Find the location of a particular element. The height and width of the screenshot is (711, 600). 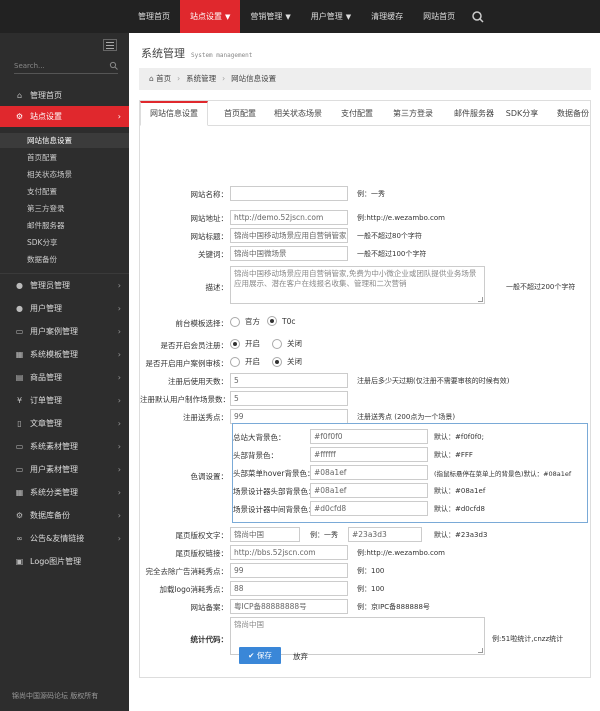

member-register-off: 关闭 is located at coordinates (287, 343).